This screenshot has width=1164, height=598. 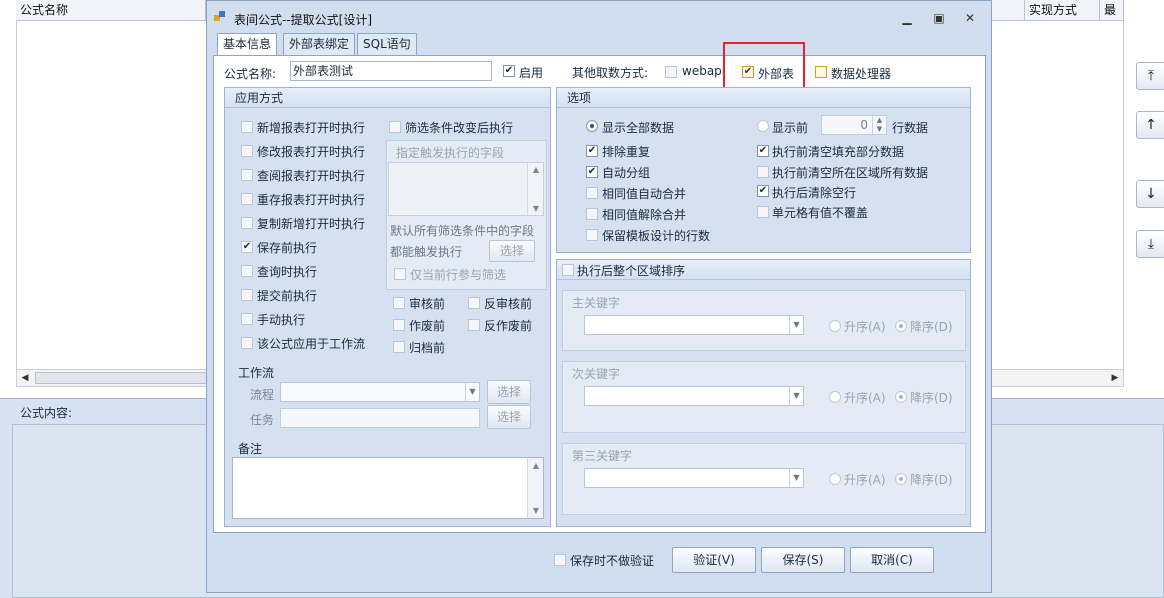 What do you see at coordinates (247, 247) in the screenshot?
I see `apply-checkbox-6: ✔` at bounding box center [247, 247].